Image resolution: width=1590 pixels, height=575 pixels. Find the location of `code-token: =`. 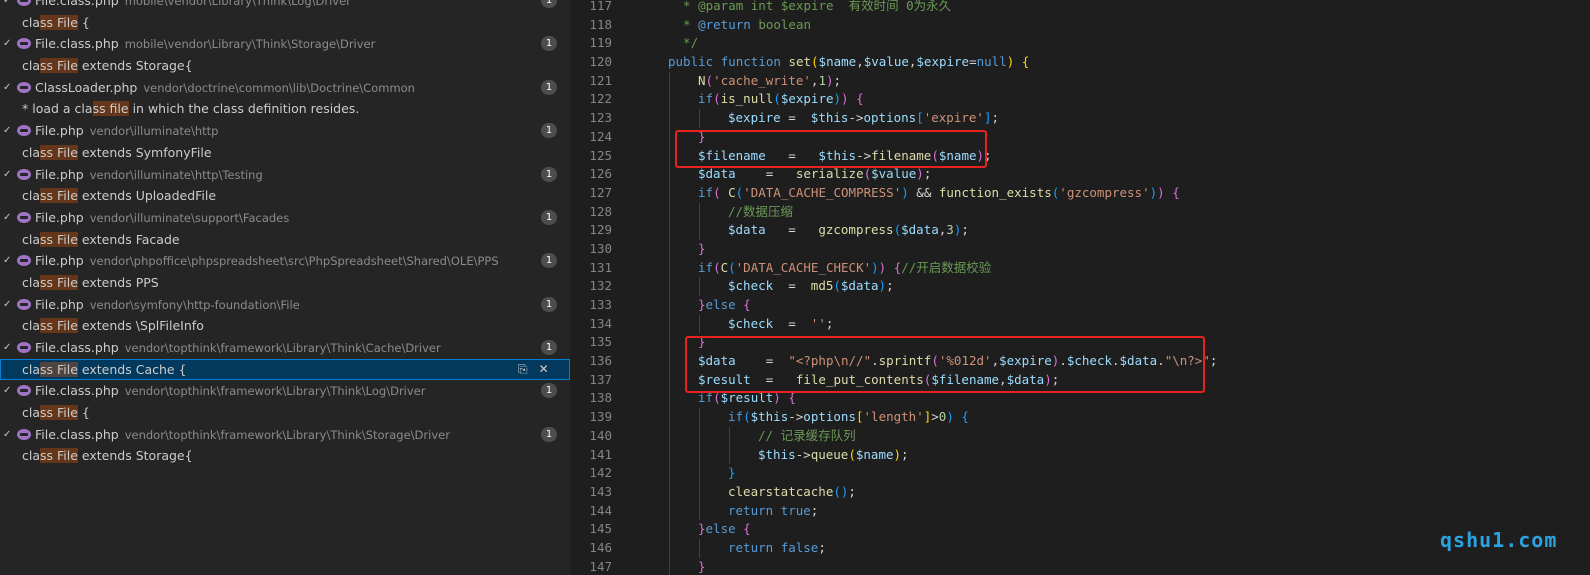

code-token: = is located at coordinates (792, 230).